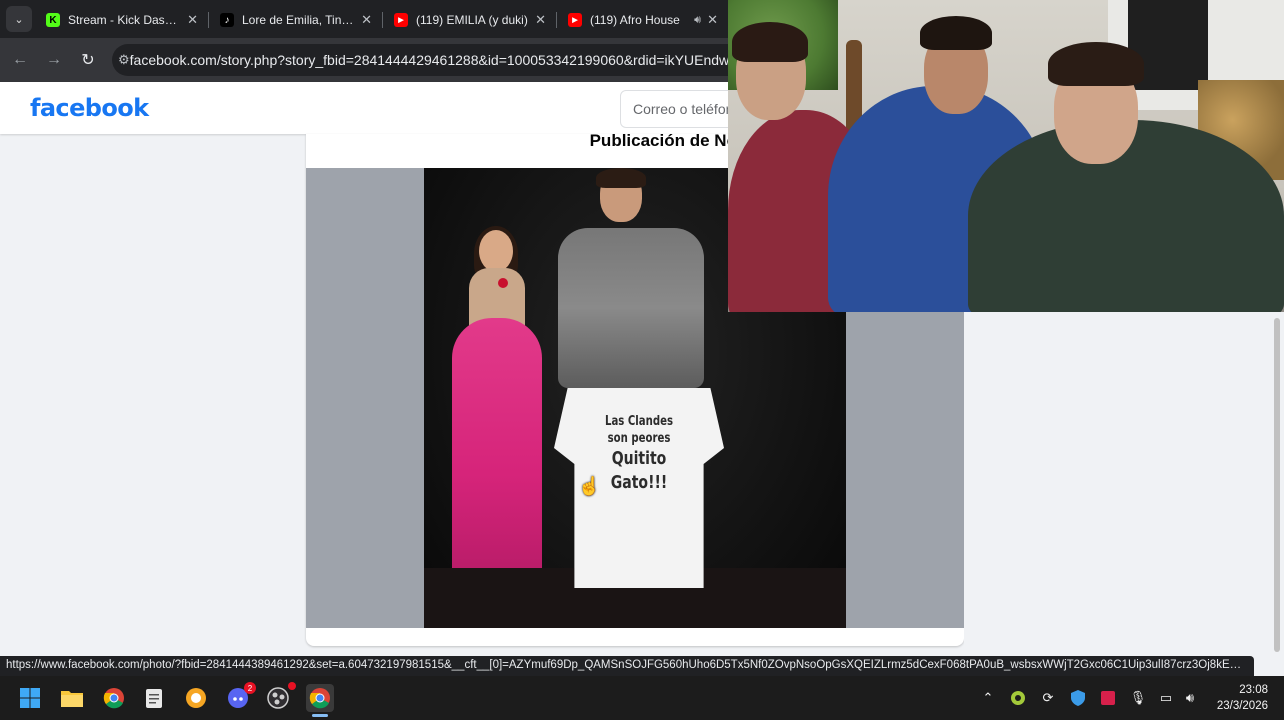 Image resolution: width=1284 pixels, height=720 pixels. Describe the element at coordinates (503, 283) in the screenshot. I see `rose-icon` at that location.